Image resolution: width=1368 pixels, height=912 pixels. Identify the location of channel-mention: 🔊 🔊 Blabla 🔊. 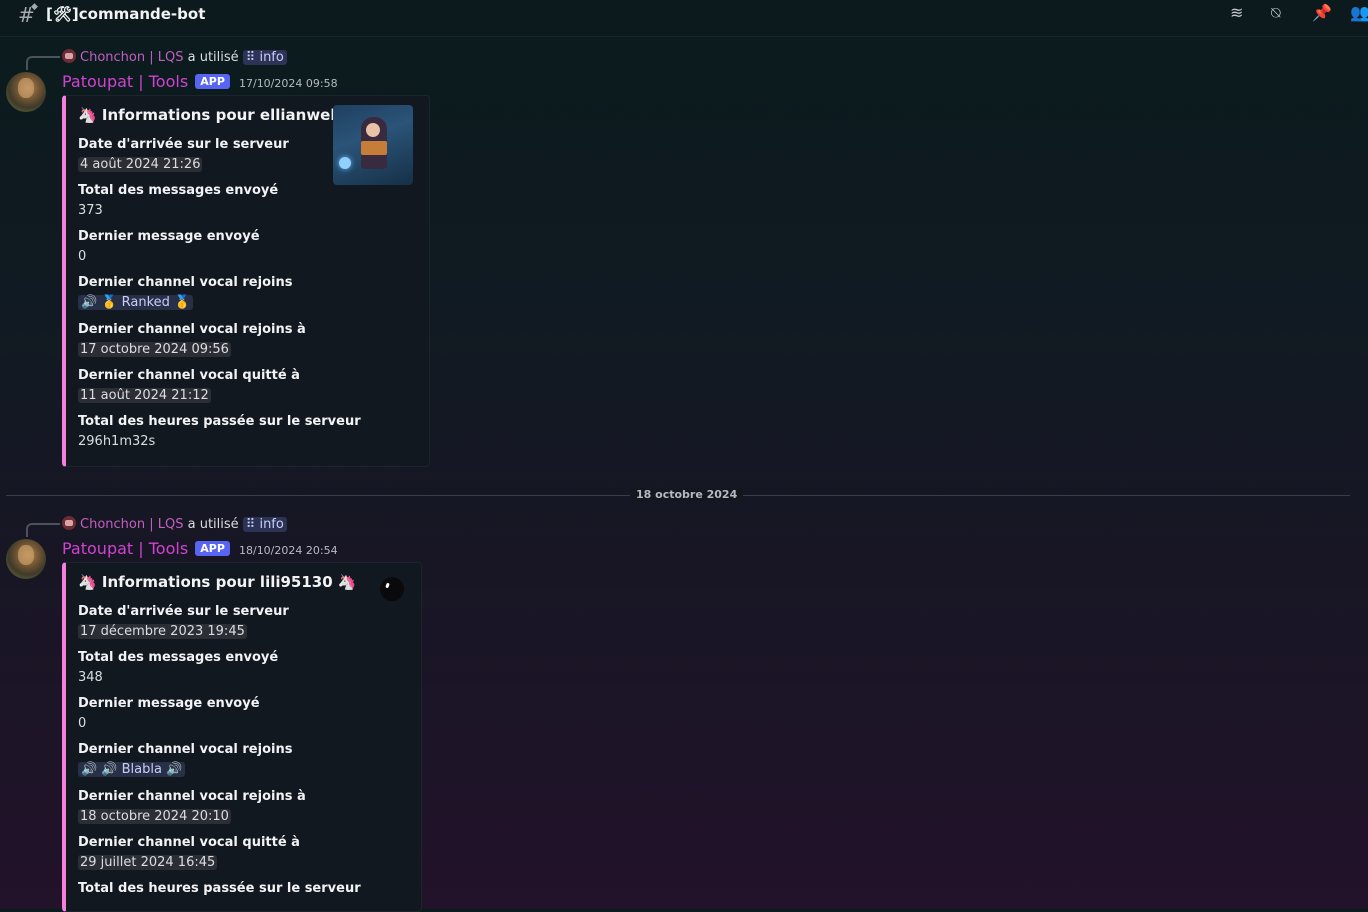
(132, 769).